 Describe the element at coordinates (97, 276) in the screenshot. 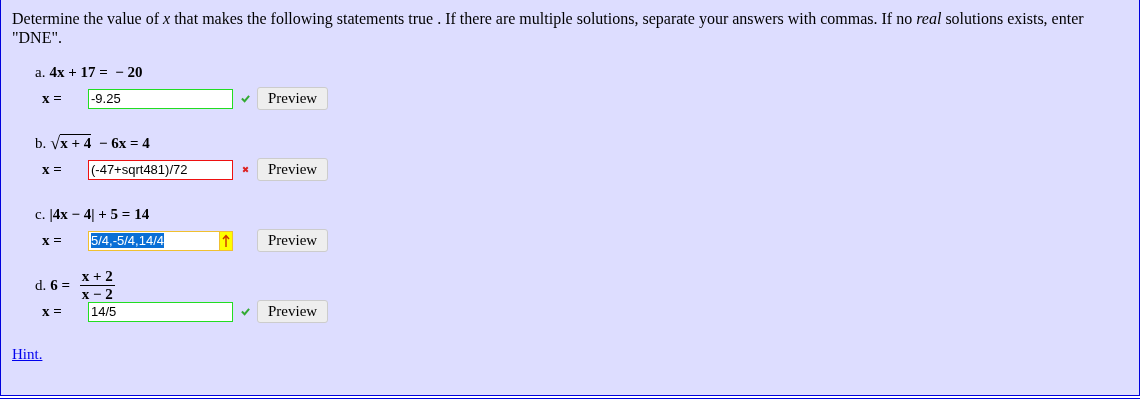

I see `fraction-numerator: x + 2` at that location.